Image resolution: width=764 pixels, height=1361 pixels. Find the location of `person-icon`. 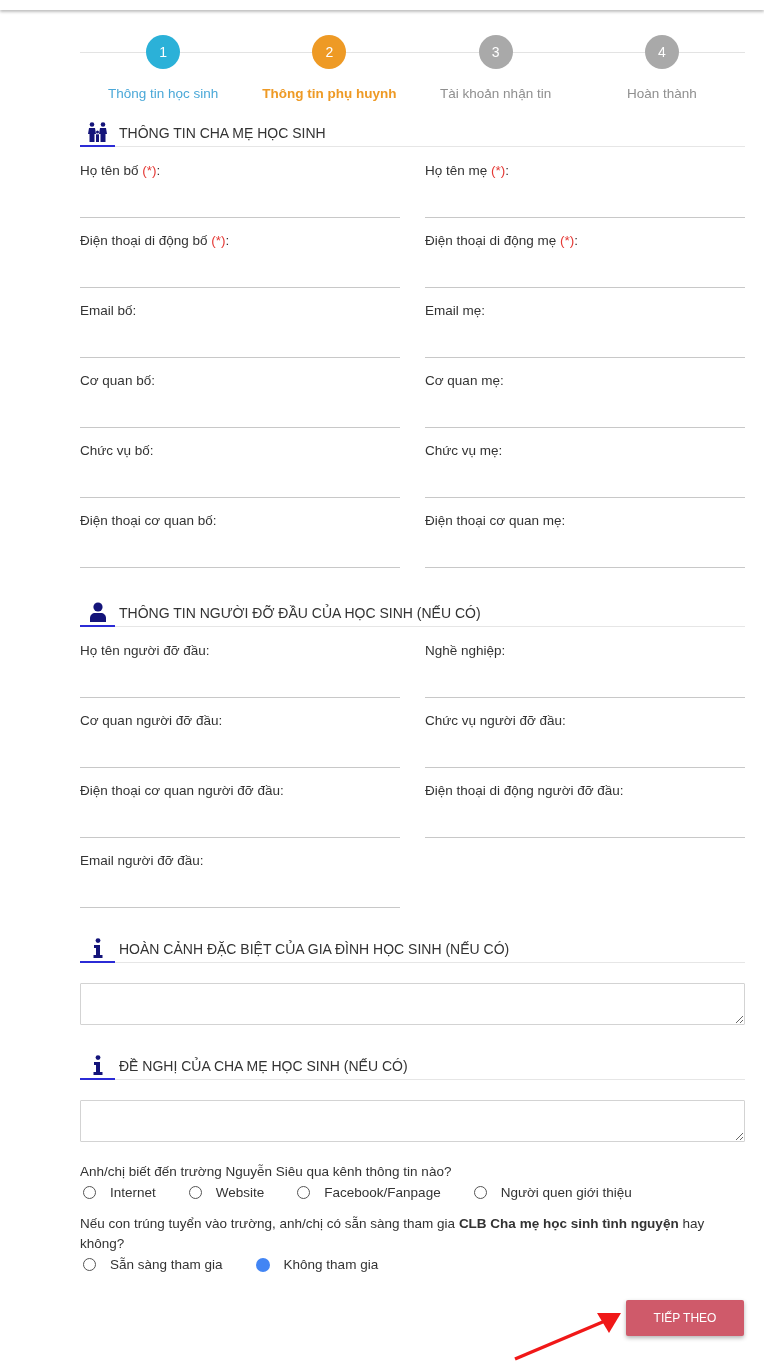

person-icon is located at coordinates (97, 612).